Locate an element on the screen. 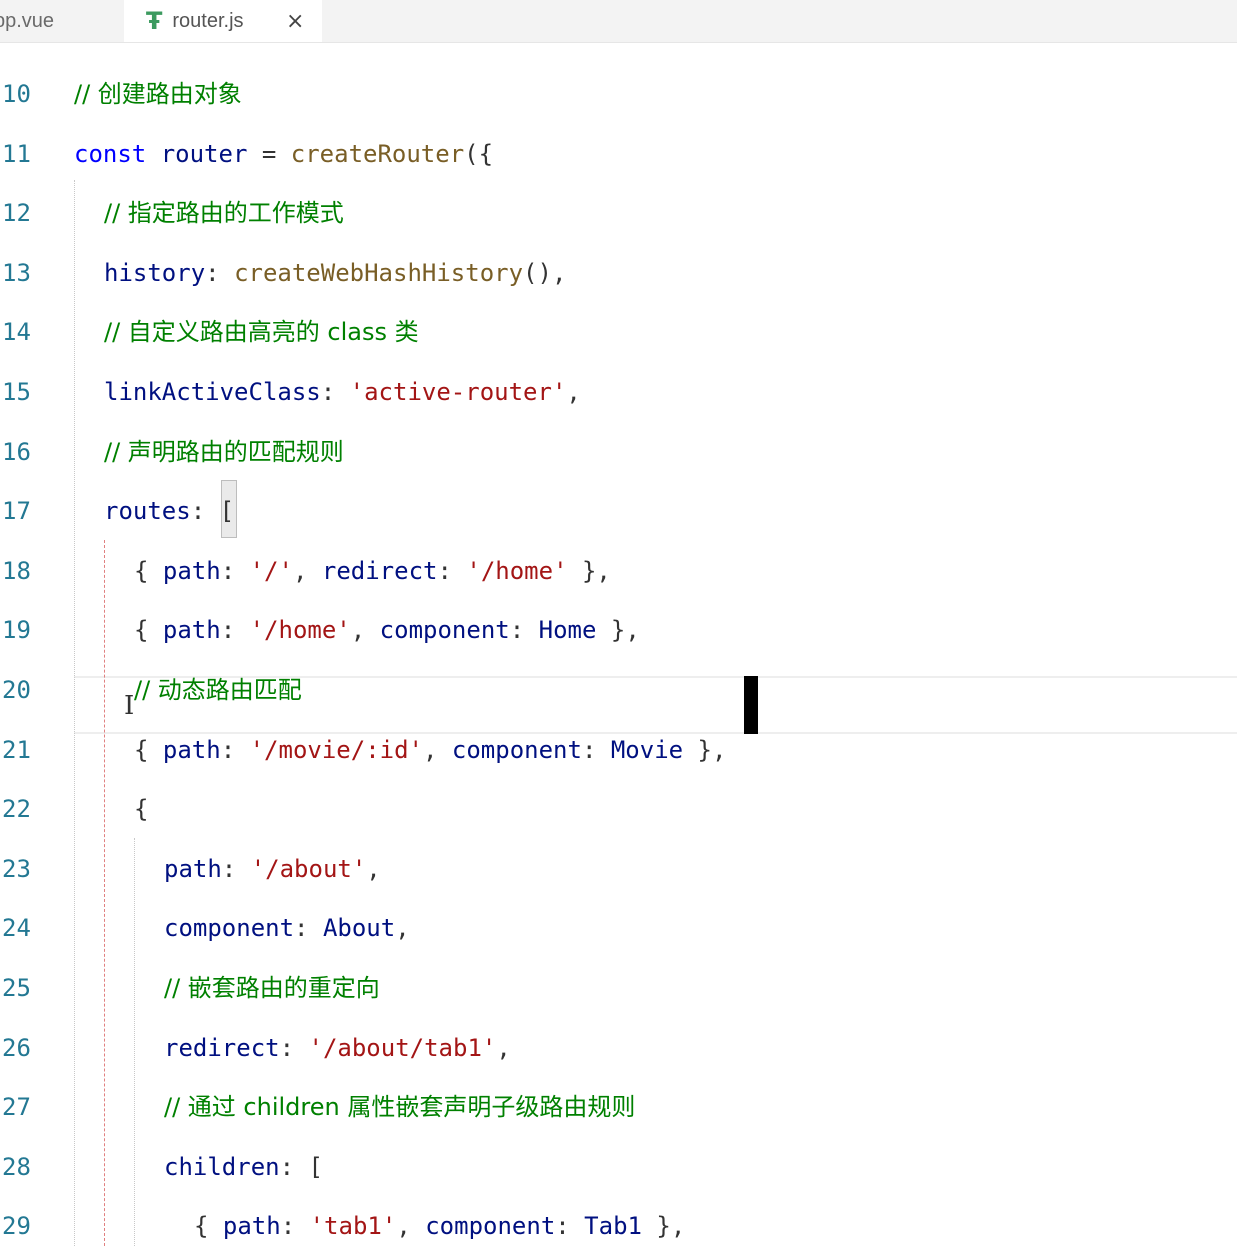 This screenshot has height=1246, width=1237. line-number: 23 is located at coordinates (16, 869).